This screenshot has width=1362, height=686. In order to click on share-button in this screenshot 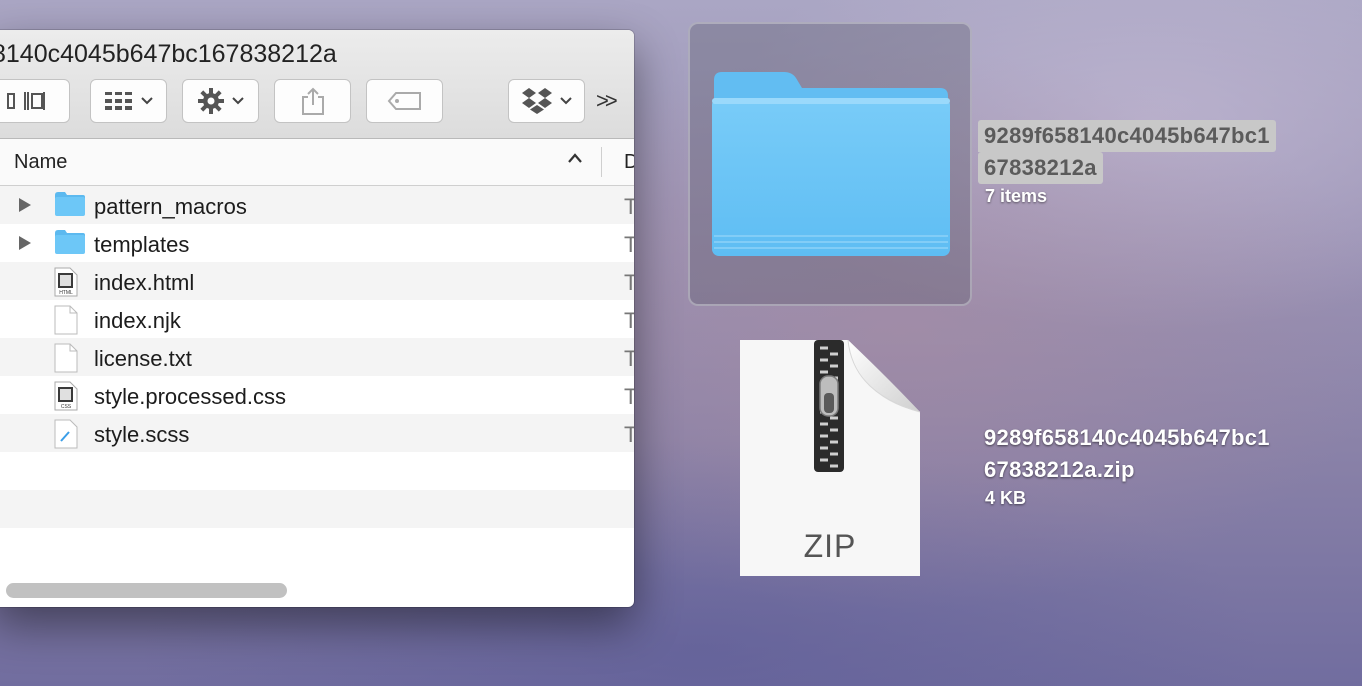, I will do `click(312, 101)`.